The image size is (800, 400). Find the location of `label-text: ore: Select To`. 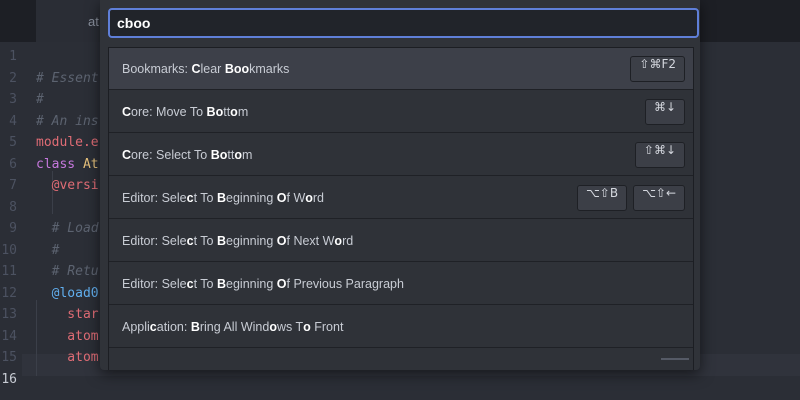

label-text: ore: Select To is located at coordinates (171, 155).